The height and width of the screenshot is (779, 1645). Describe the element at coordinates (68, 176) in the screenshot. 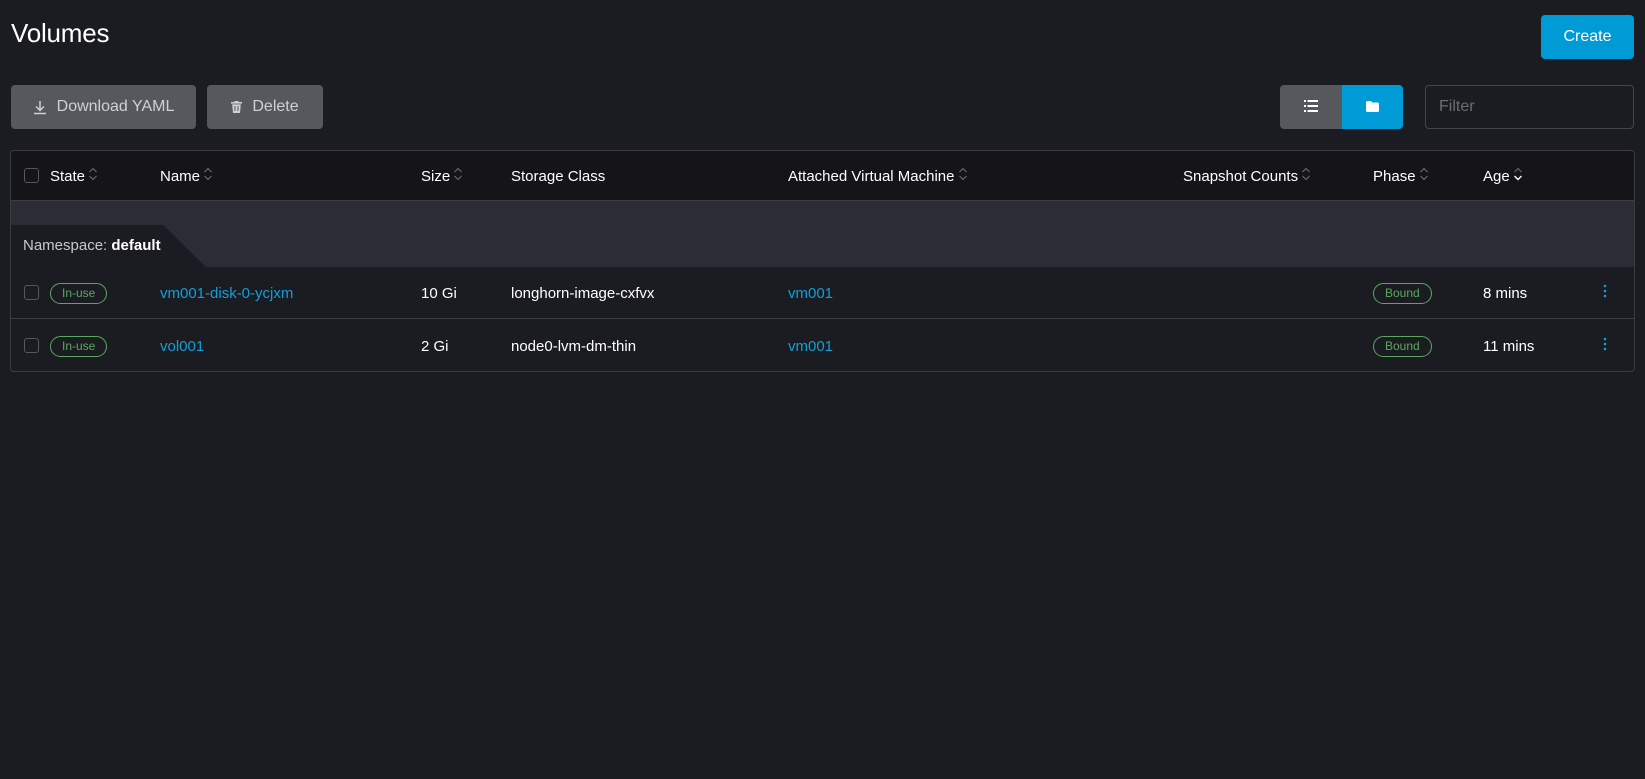

I see `column-label: State` at that location.